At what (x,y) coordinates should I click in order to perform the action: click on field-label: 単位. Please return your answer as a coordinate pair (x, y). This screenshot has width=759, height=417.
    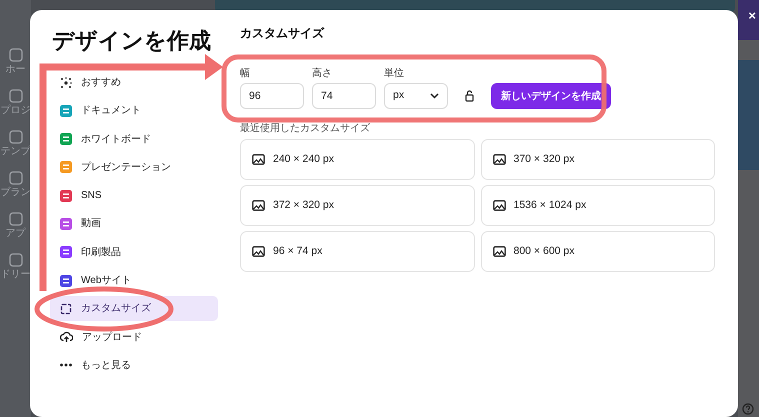
    Looking at the image, I should click on (394, 73).